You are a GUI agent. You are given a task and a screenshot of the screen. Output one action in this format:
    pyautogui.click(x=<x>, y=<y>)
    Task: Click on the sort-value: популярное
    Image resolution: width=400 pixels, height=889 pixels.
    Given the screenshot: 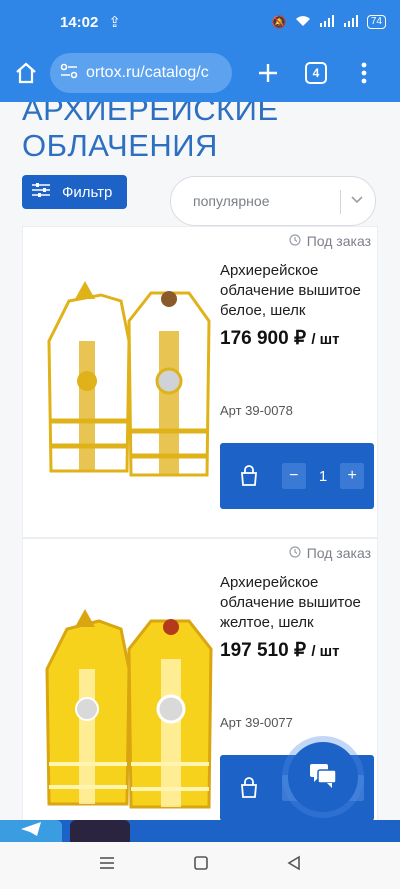 What is the action you would take?
    pyautogui.click(x=231, y=201)
    